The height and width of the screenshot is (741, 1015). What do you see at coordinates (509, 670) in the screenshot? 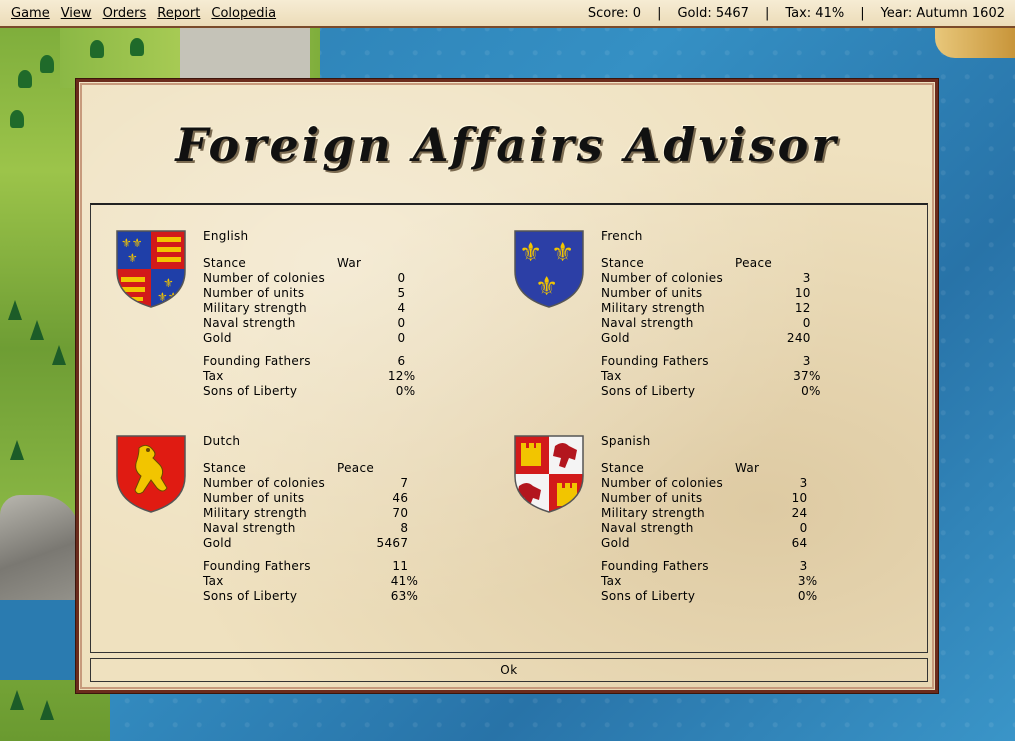
I see `ok-button: Ok` at bounding box center [509, 670].